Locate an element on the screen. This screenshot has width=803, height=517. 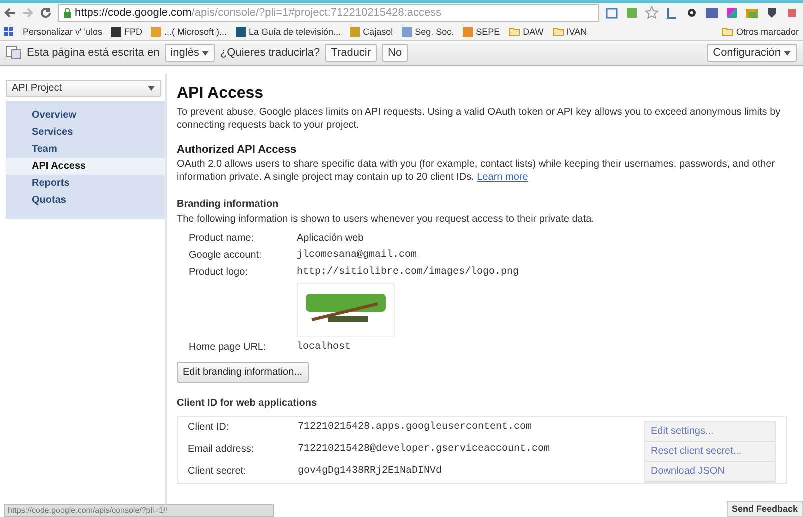
feedback-button: Send Feedback is located at coordinates (764, 509).